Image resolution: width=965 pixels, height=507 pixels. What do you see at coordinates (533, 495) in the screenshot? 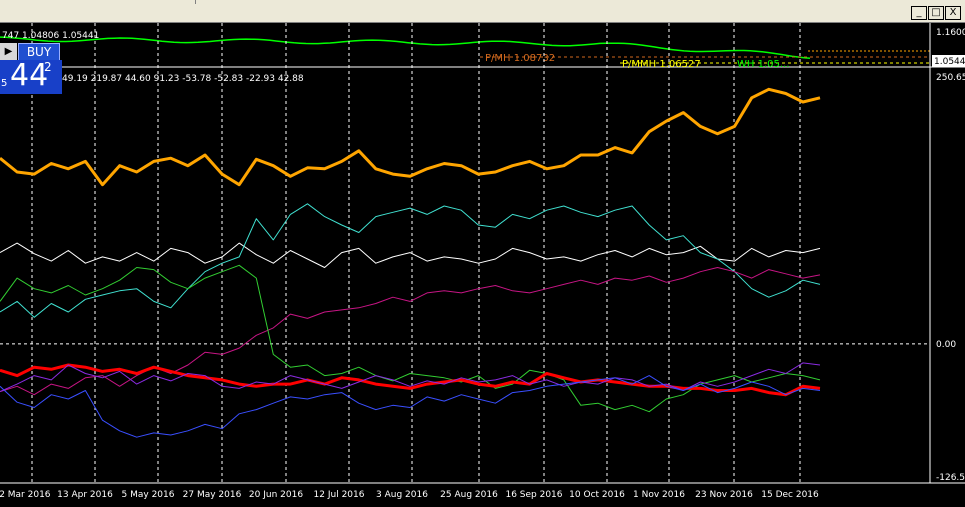
I see `x-tick-label: 16 Sep 2016` at bounding box center [533, 495].